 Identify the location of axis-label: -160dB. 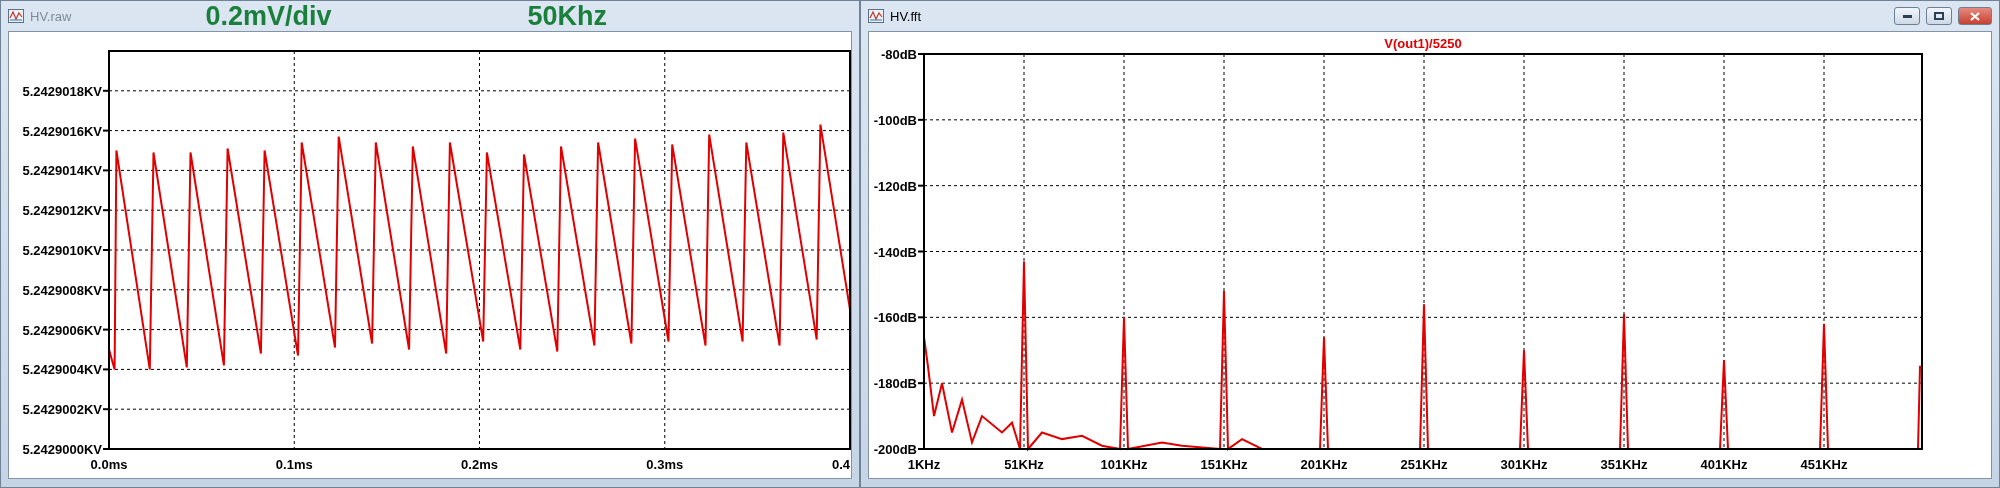
(895, 318).